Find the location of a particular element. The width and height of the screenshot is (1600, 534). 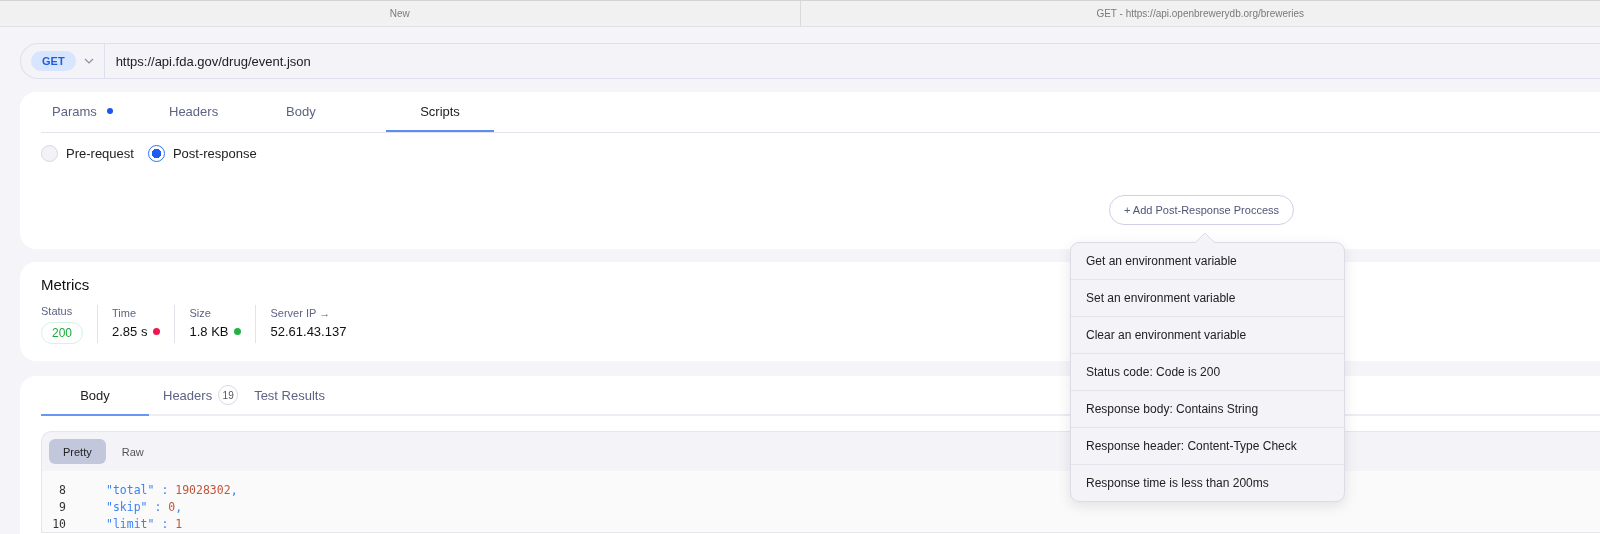

menu-item: Get an environment variable is located at coordinates (1207, 261).